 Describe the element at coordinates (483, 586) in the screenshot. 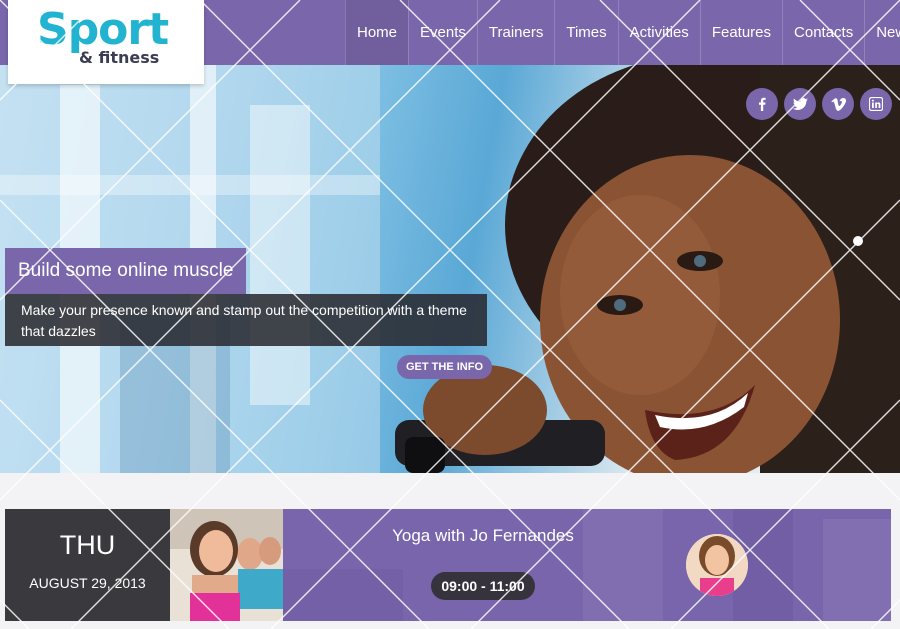

I see `event-time: 09:00 - 11:00` at that location.